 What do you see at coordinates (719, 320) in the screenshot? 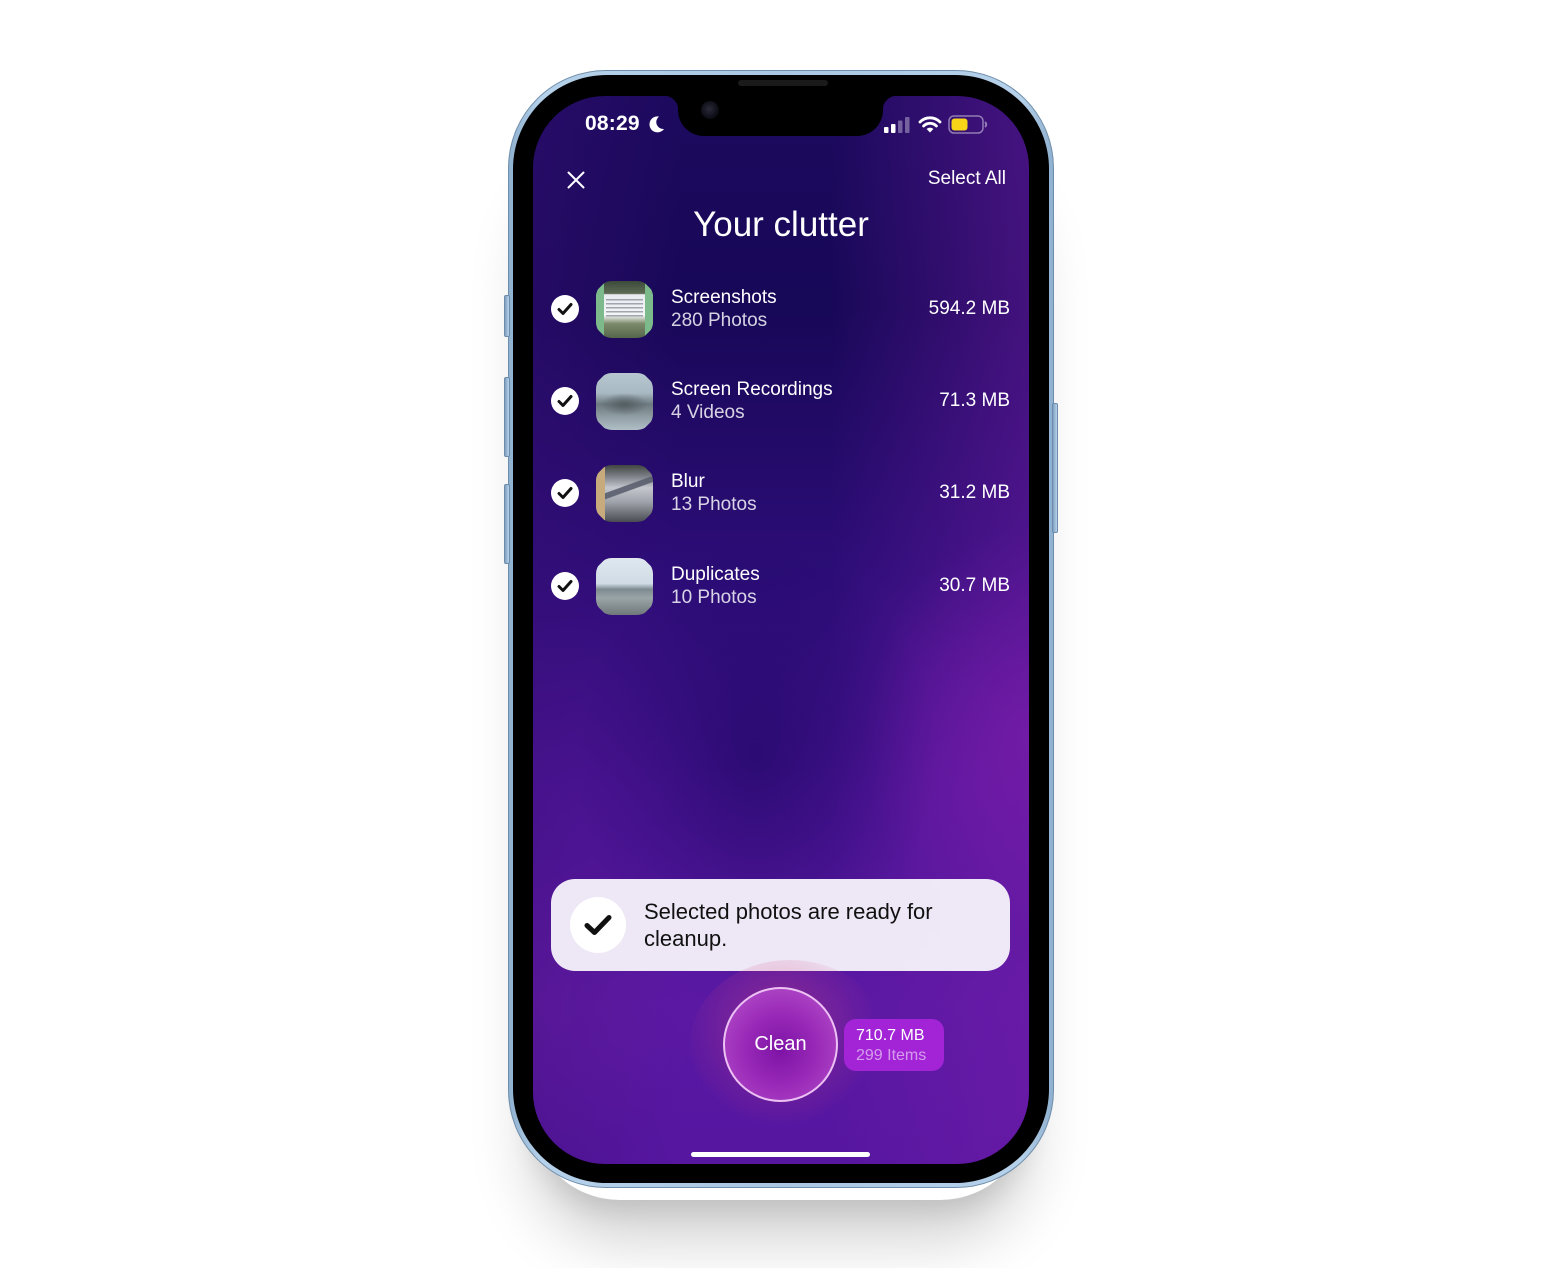
I see `category-count: 280 Photos` at bounding box center [719, 320].